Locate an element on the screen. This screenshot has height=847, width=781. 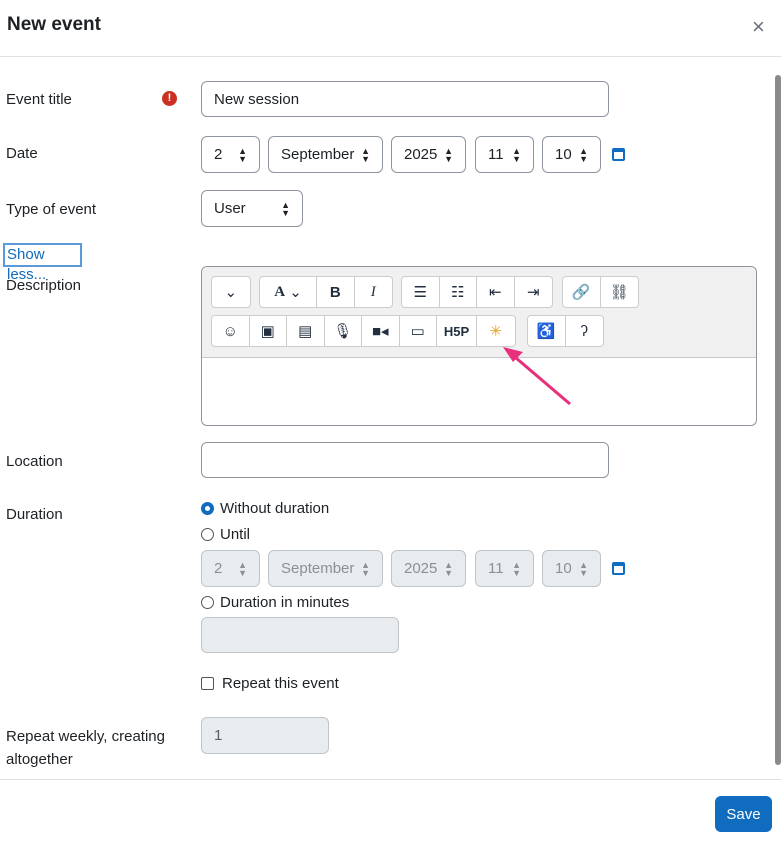
chevron-down-icon: ⌄ is located at coordinates (231, 292).